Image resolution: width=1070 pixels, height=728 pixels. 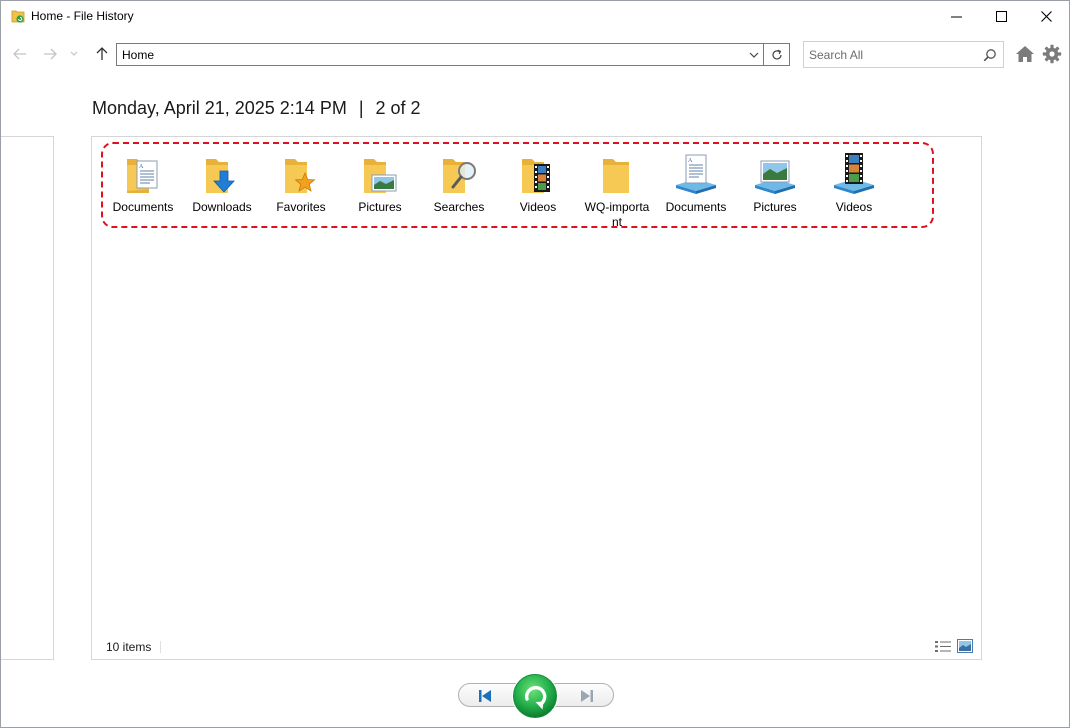 What do you see at coordinates (536, 176) in the screenshot?
I see `videos-folder-icon` at bounding box center [536, 176].